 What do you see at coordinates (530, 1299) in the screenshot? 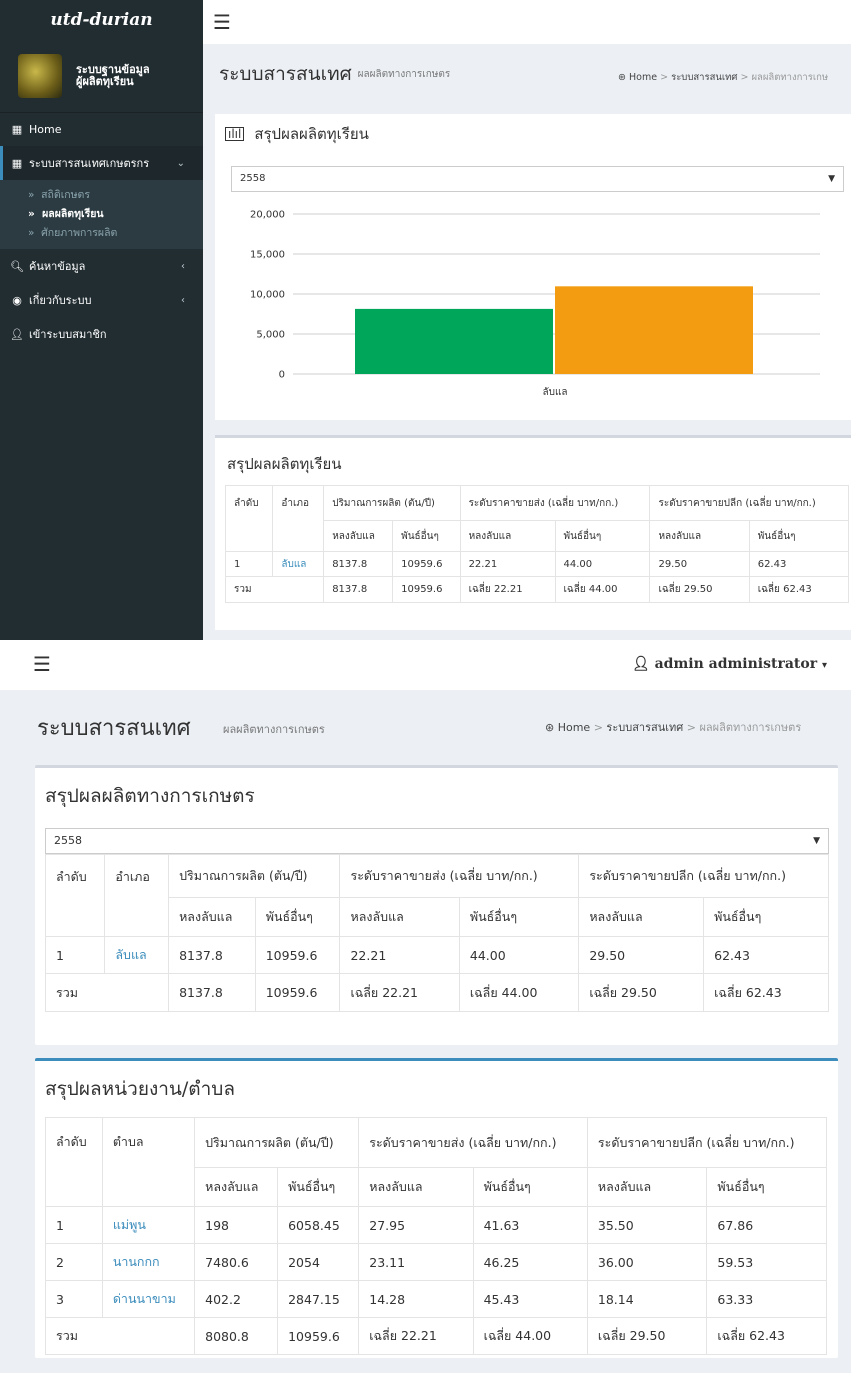
I see `cell: 45.43` at bounding box center [530, 1299].